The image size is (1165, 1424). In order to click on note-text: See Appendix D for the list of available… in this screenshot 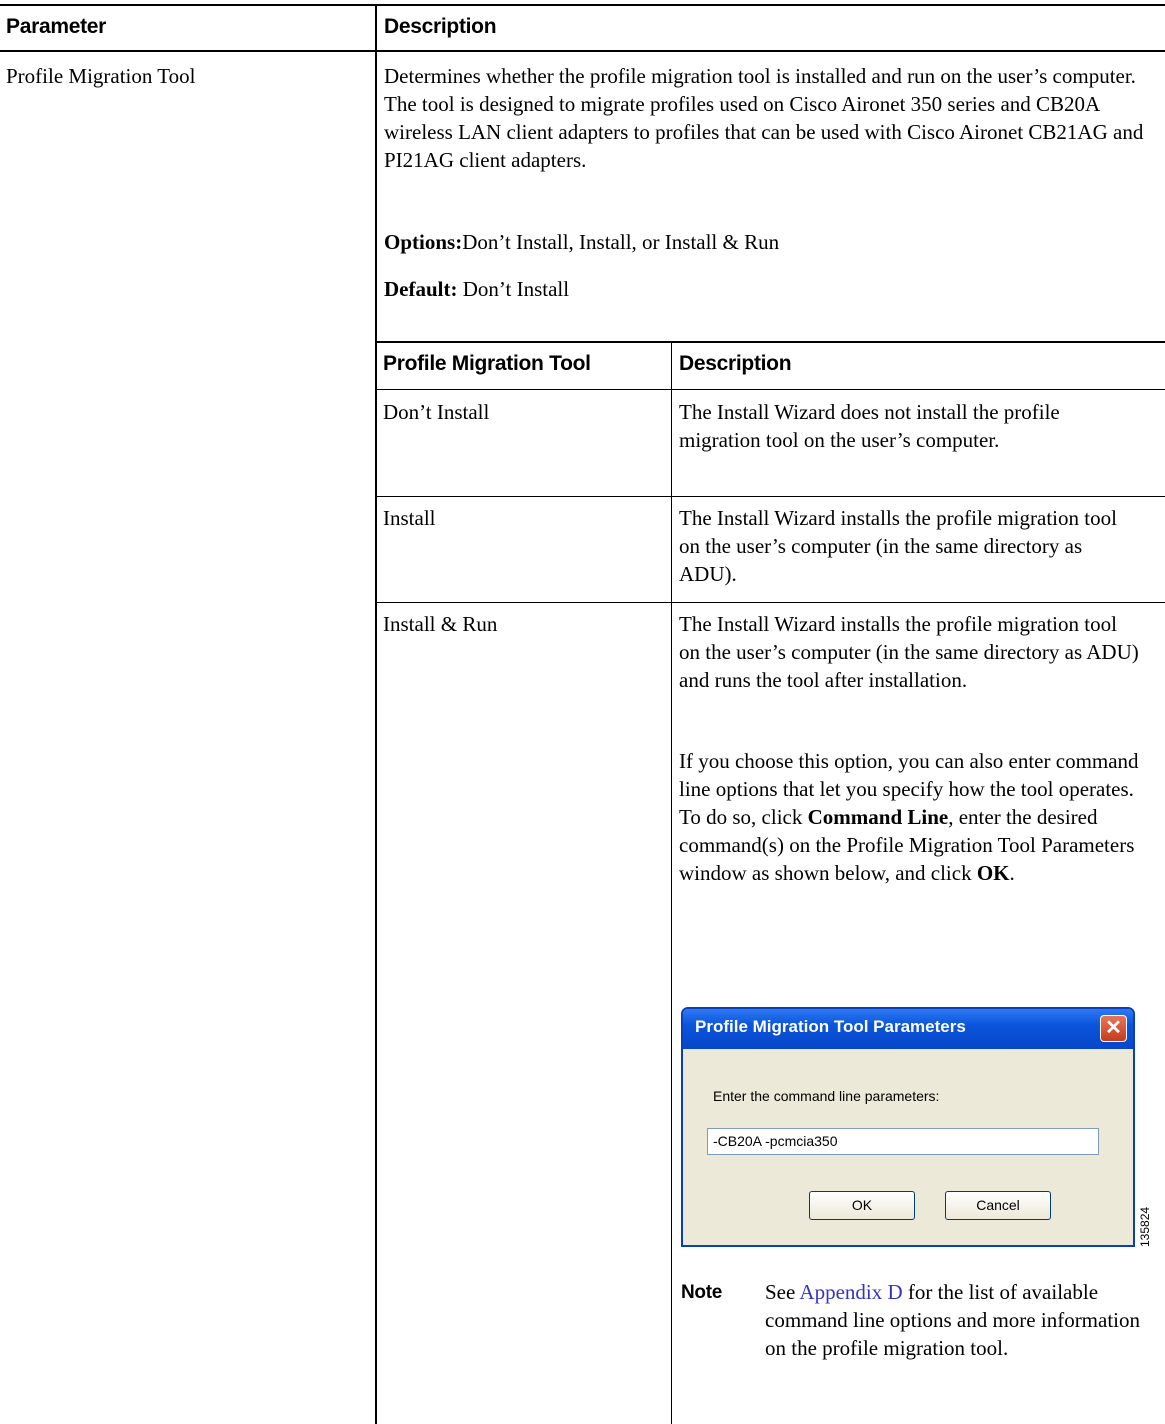, I will do `click(957, 1320)`.